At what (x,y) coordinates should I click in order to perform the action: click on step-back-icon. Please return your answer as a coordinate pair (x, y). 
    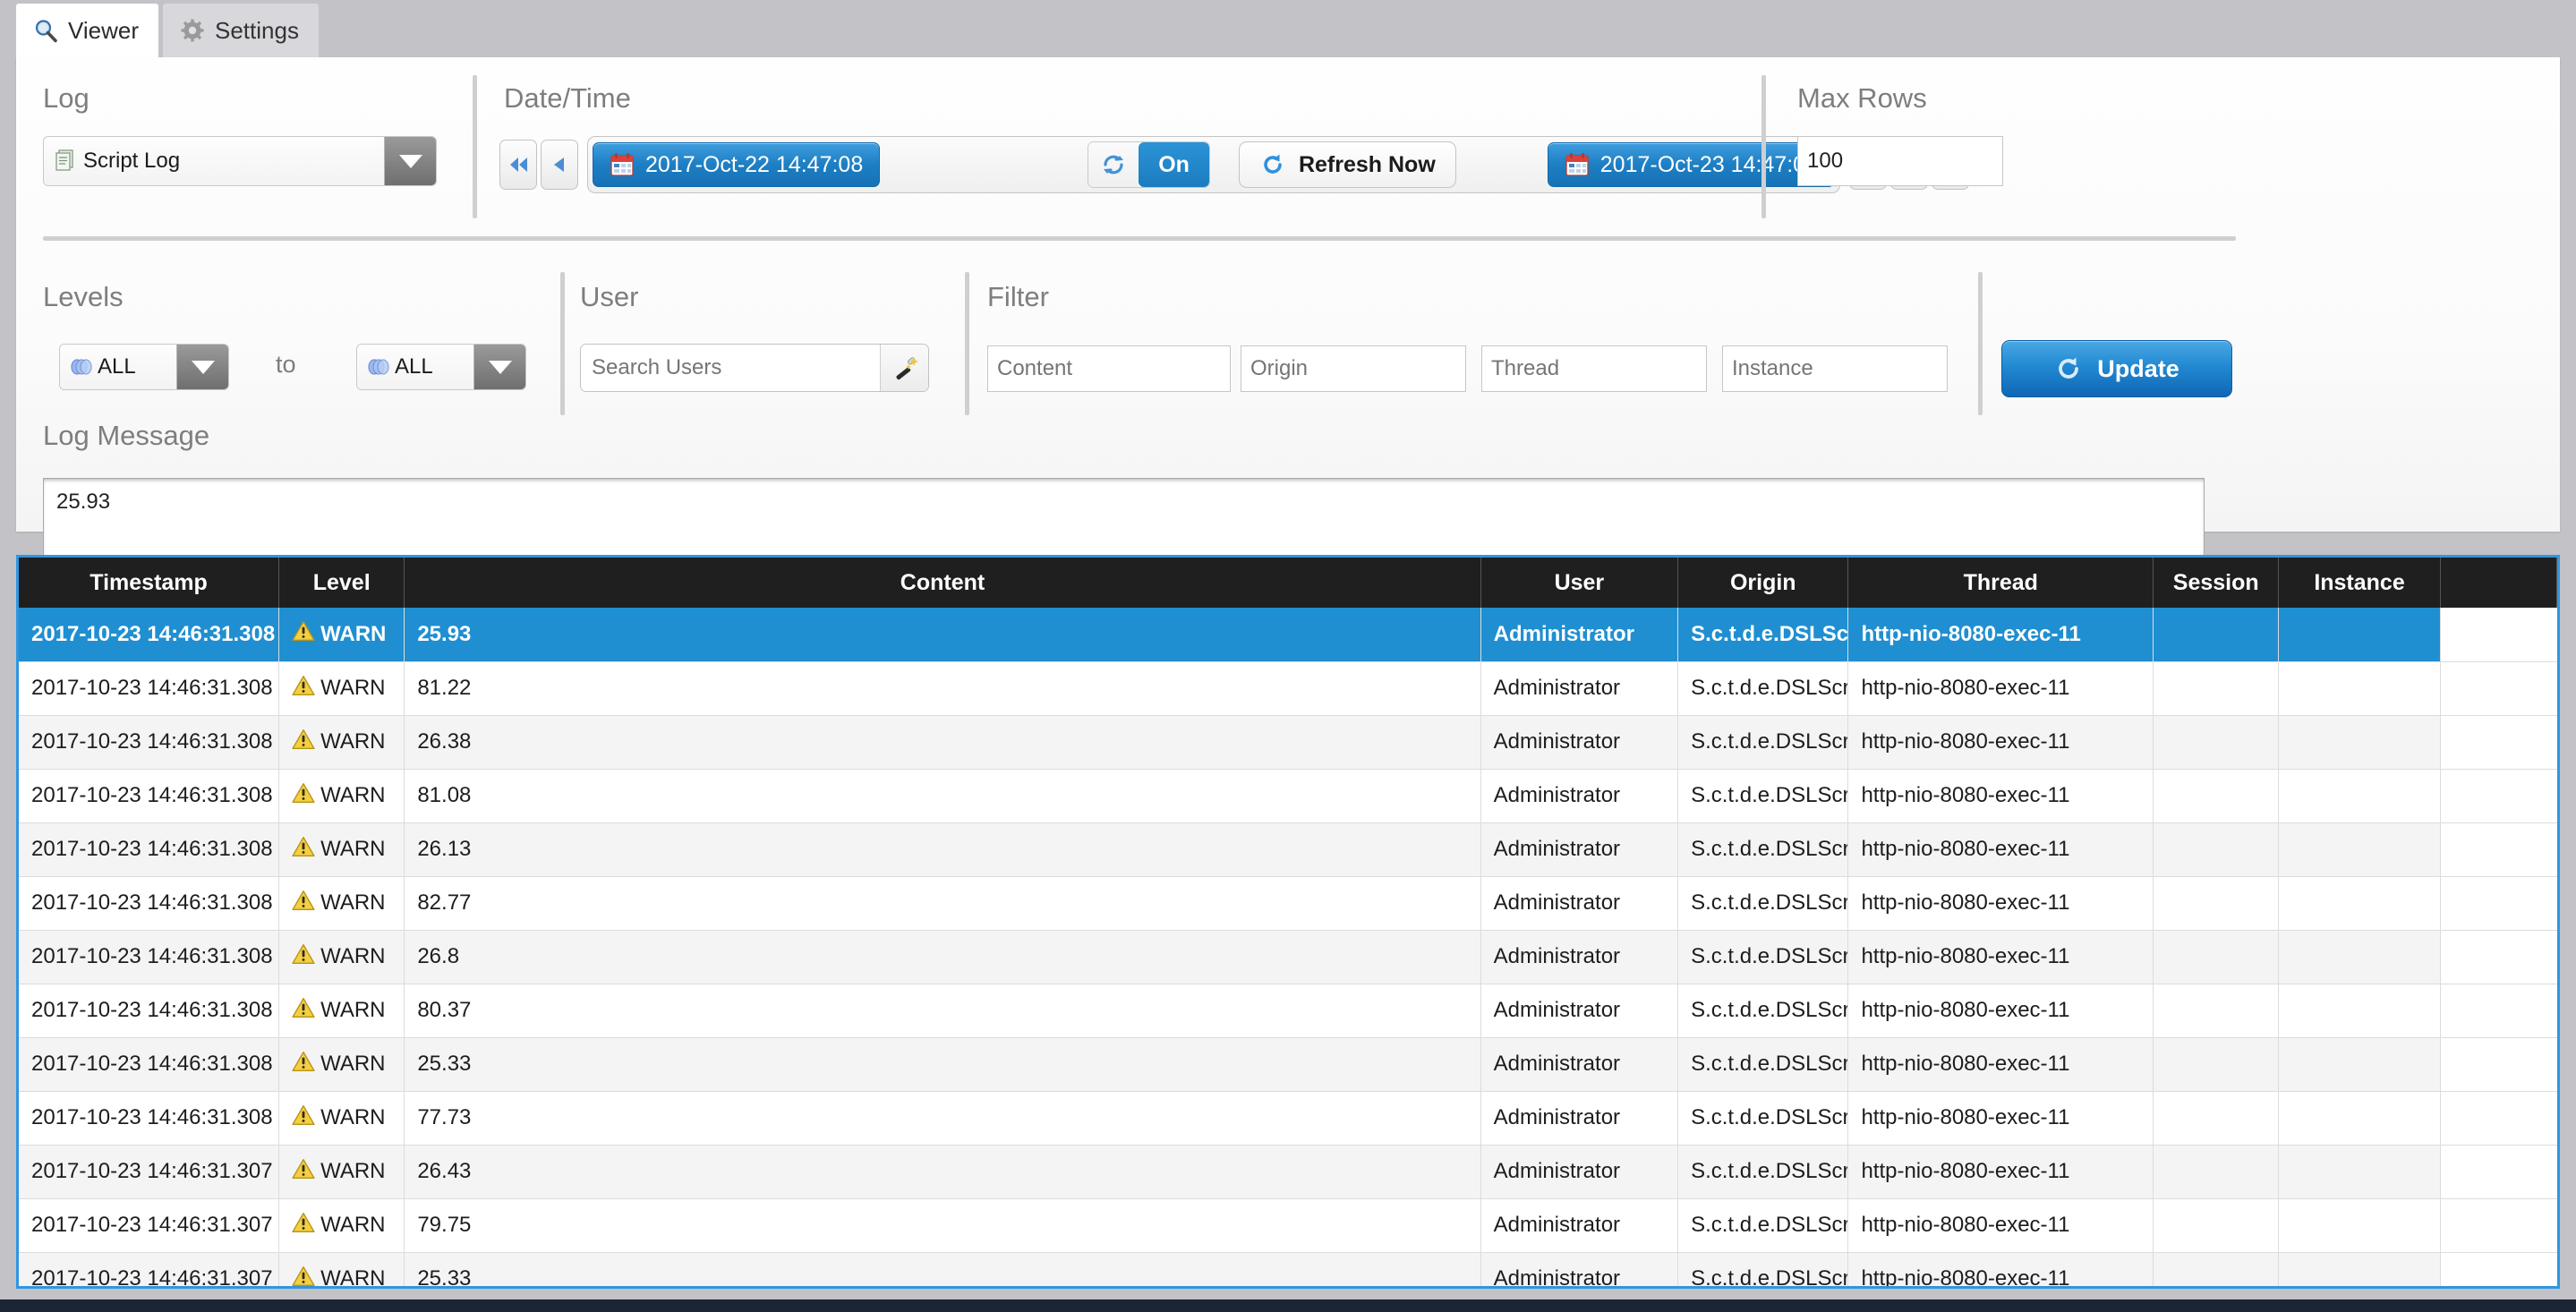
    Looking at the image, I should click on (559, 165).